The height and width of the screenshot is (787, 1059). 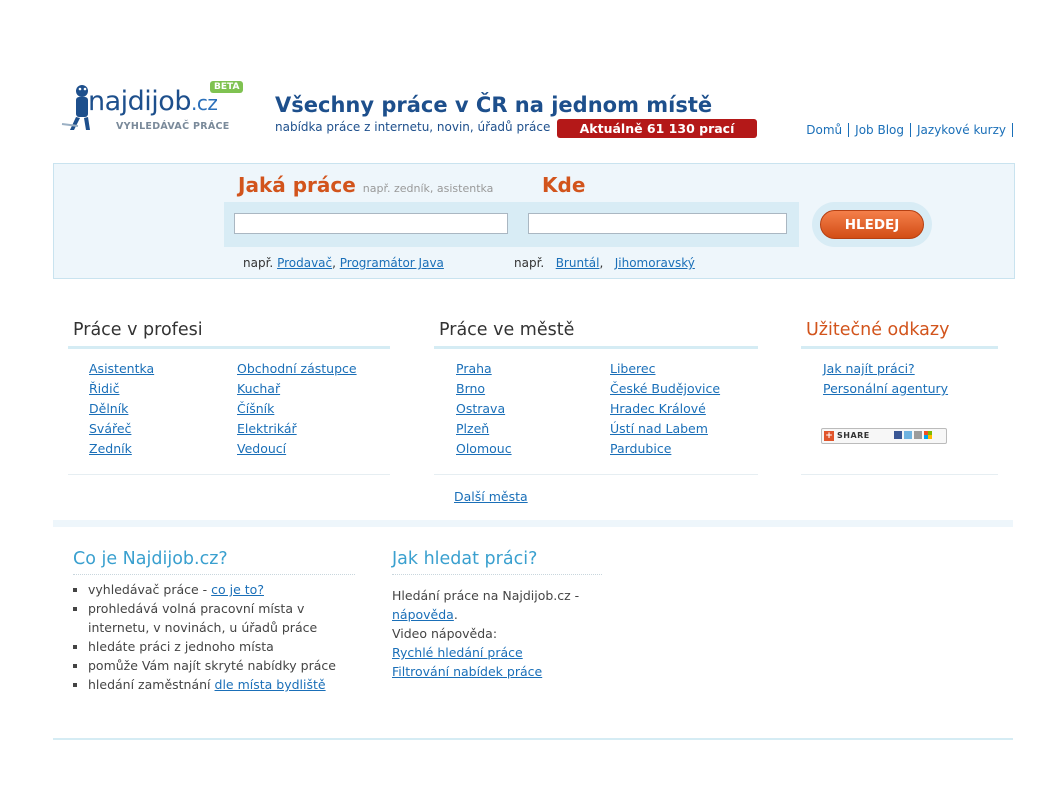 I want to click on city-link: Hradec Králové, so click(x=665, y=409).